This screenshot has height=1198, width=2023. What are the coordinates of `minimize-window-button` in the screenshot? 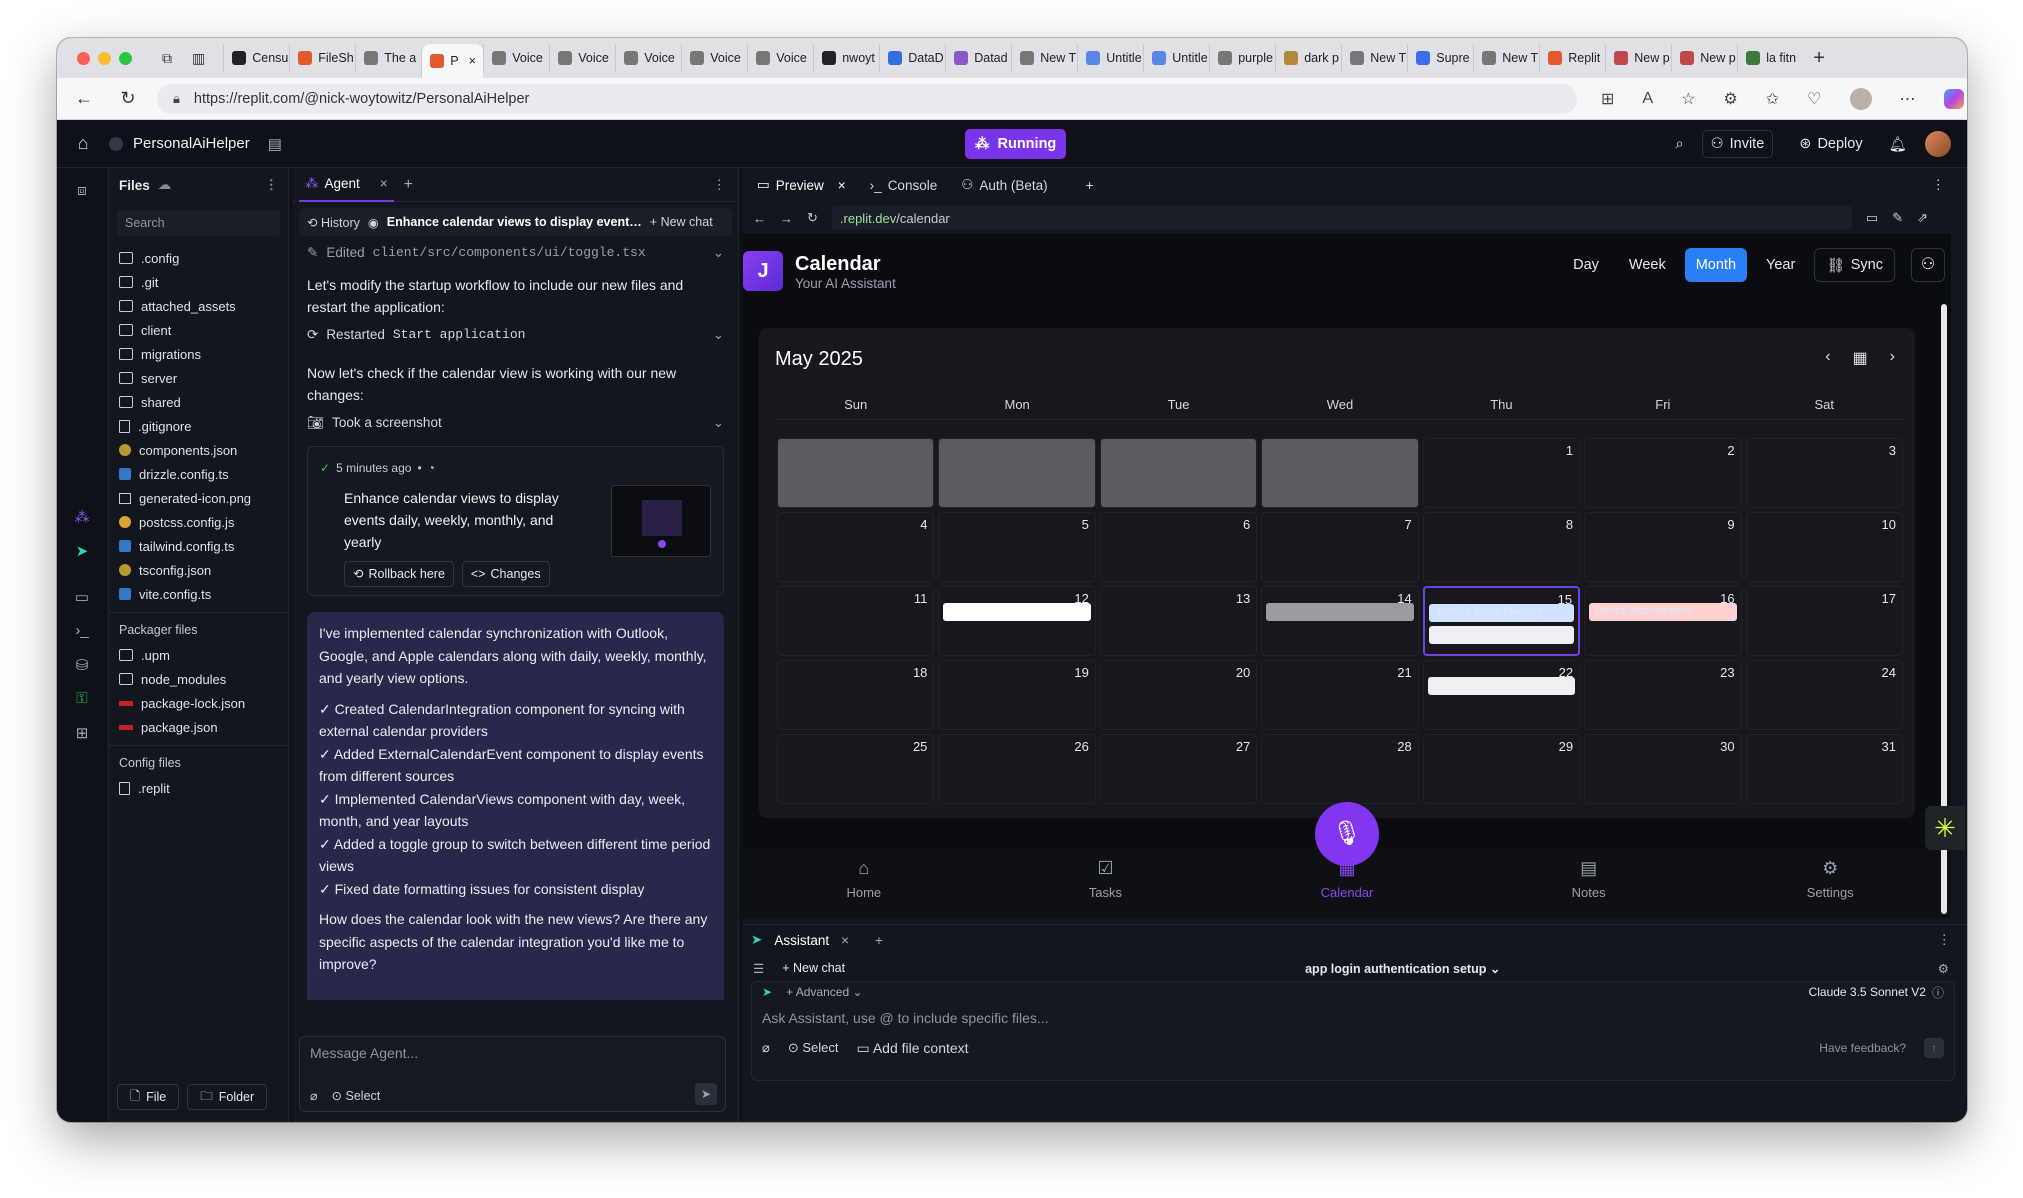 It's located at (104, 58).